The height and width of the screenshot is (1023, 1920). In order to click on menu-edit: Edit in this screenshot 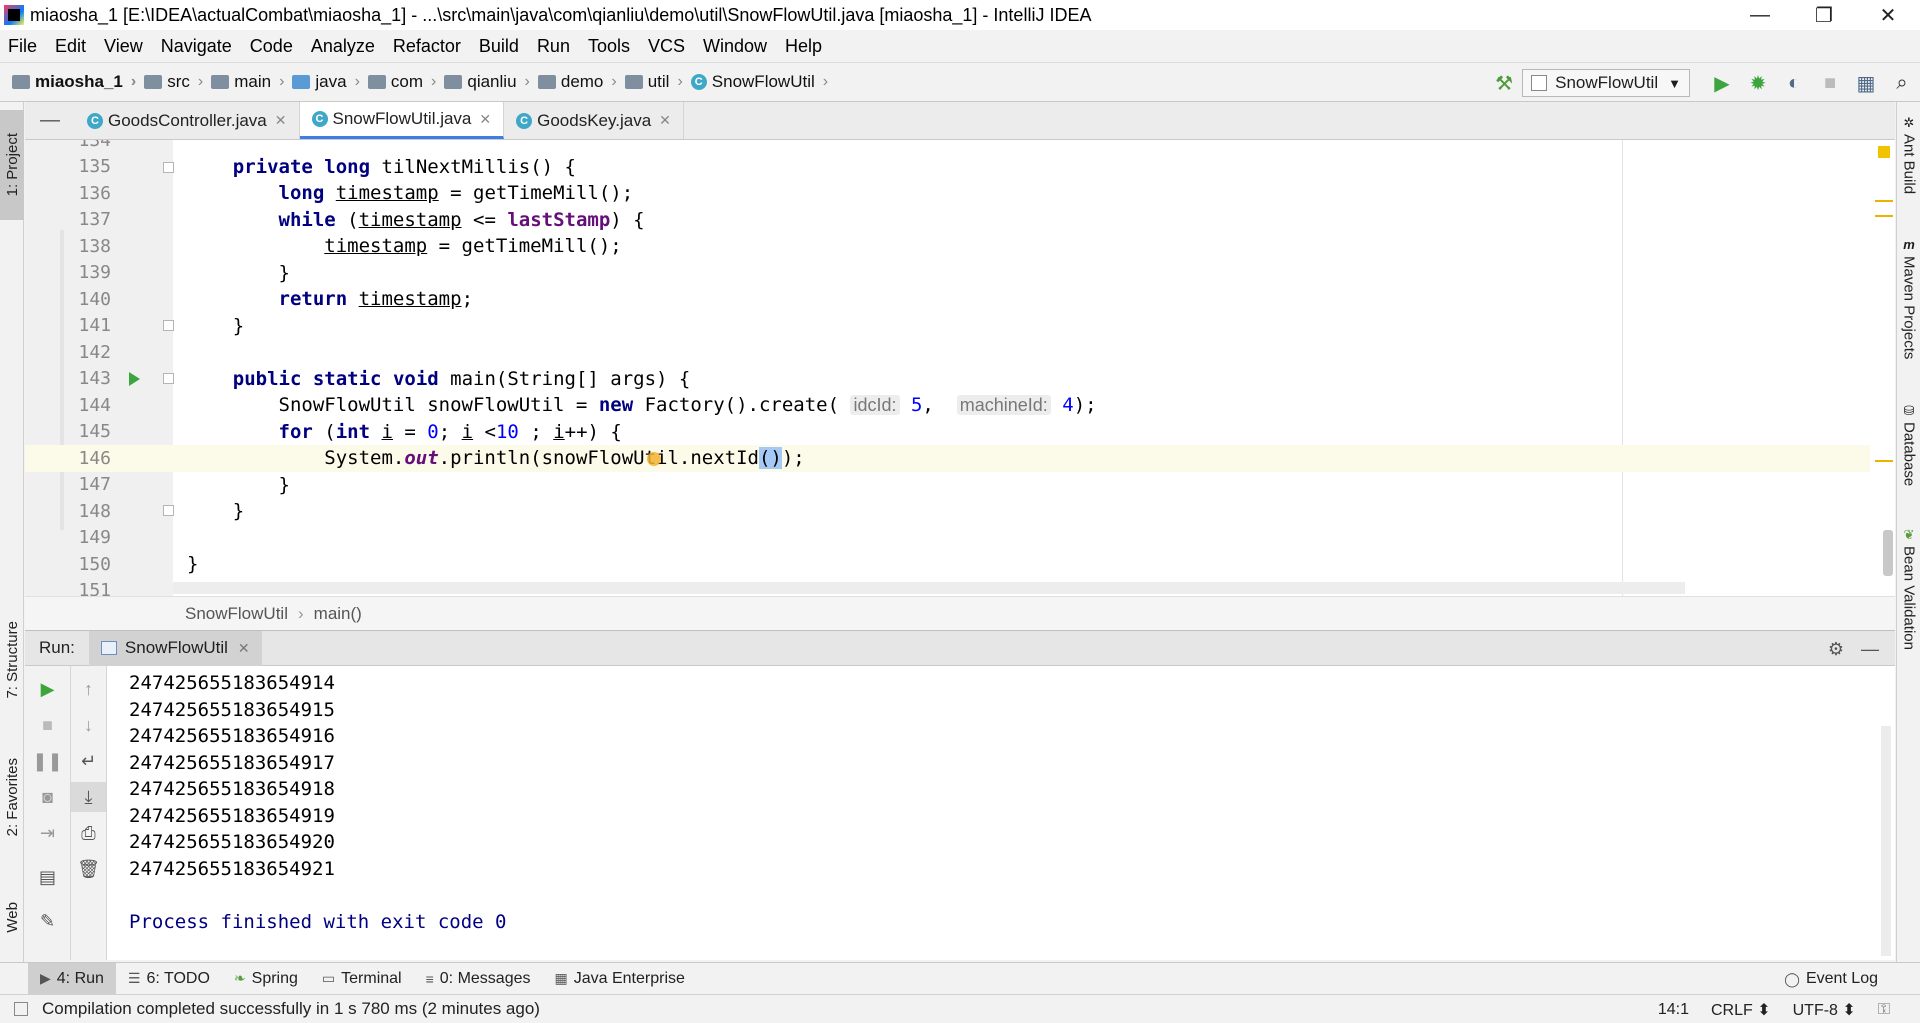, I will do `click(70, 46)`.